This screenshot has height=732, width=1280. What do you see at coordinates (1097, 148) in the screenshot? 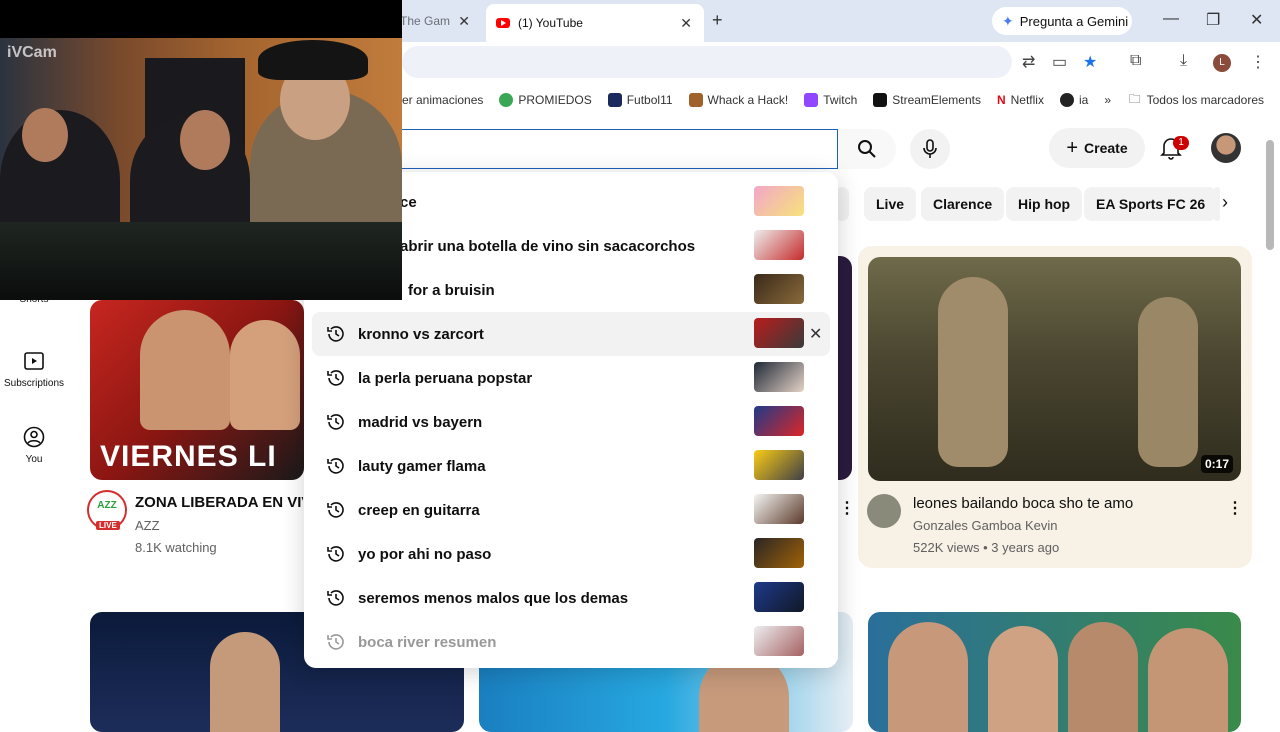
I see `create-button: + Create` at bounding box center [1097, 148].